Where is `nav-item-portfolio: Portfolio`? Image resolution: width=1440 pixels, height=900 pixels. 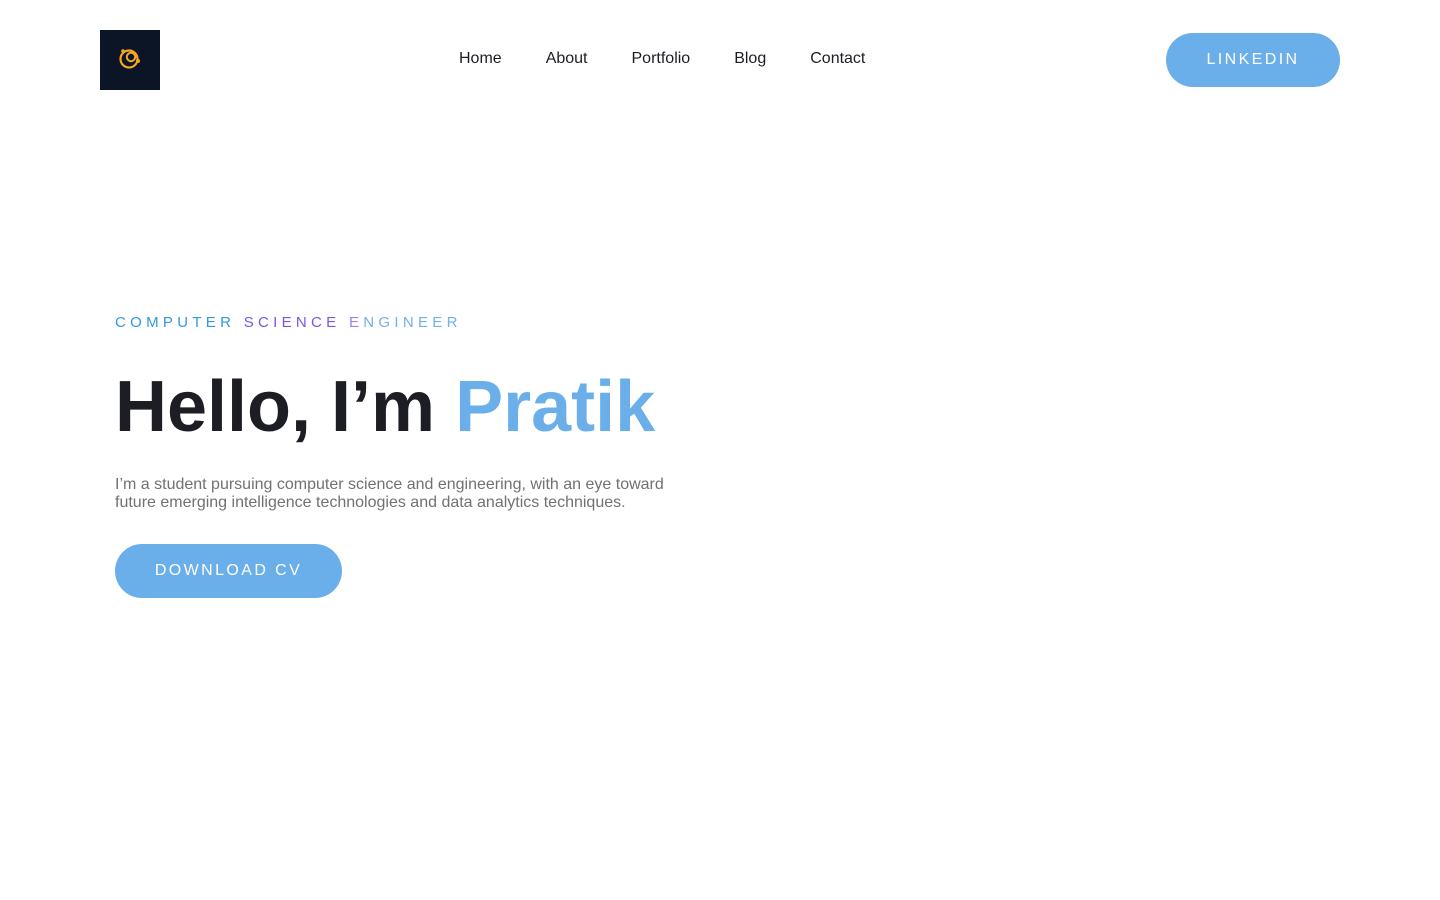 nav-item-portfolio: Portfolio is located at coordinates (661, 59).